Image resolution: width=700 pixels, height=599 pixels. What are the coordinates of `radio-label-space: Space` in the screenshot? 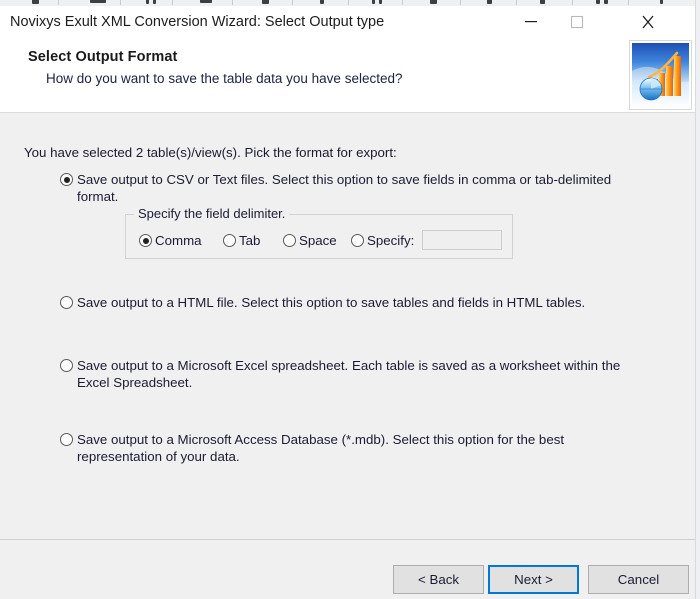 It's located at (318, 240).